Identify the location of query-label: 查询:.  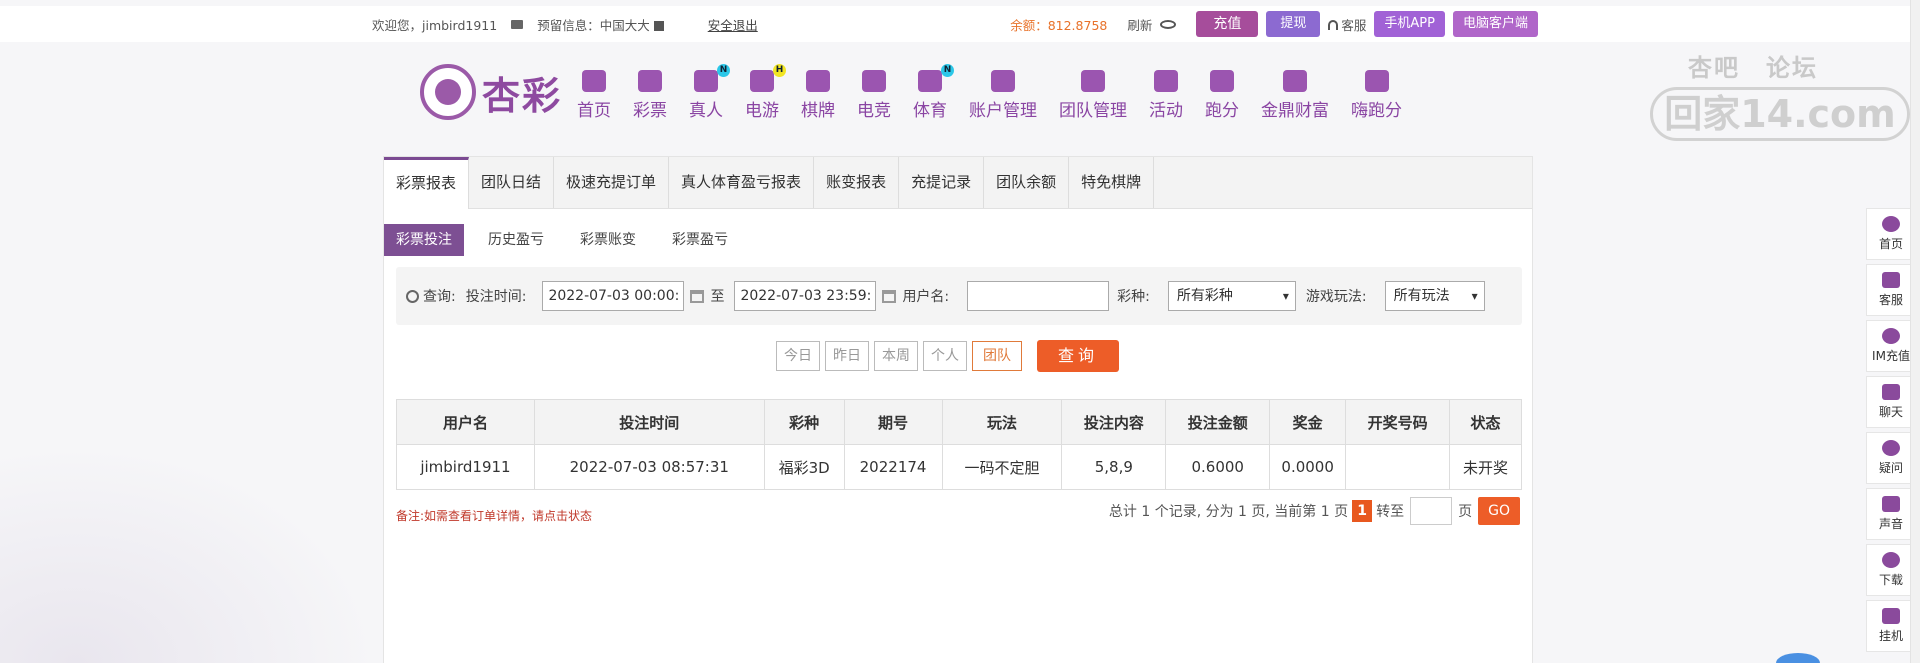
(439, 297).